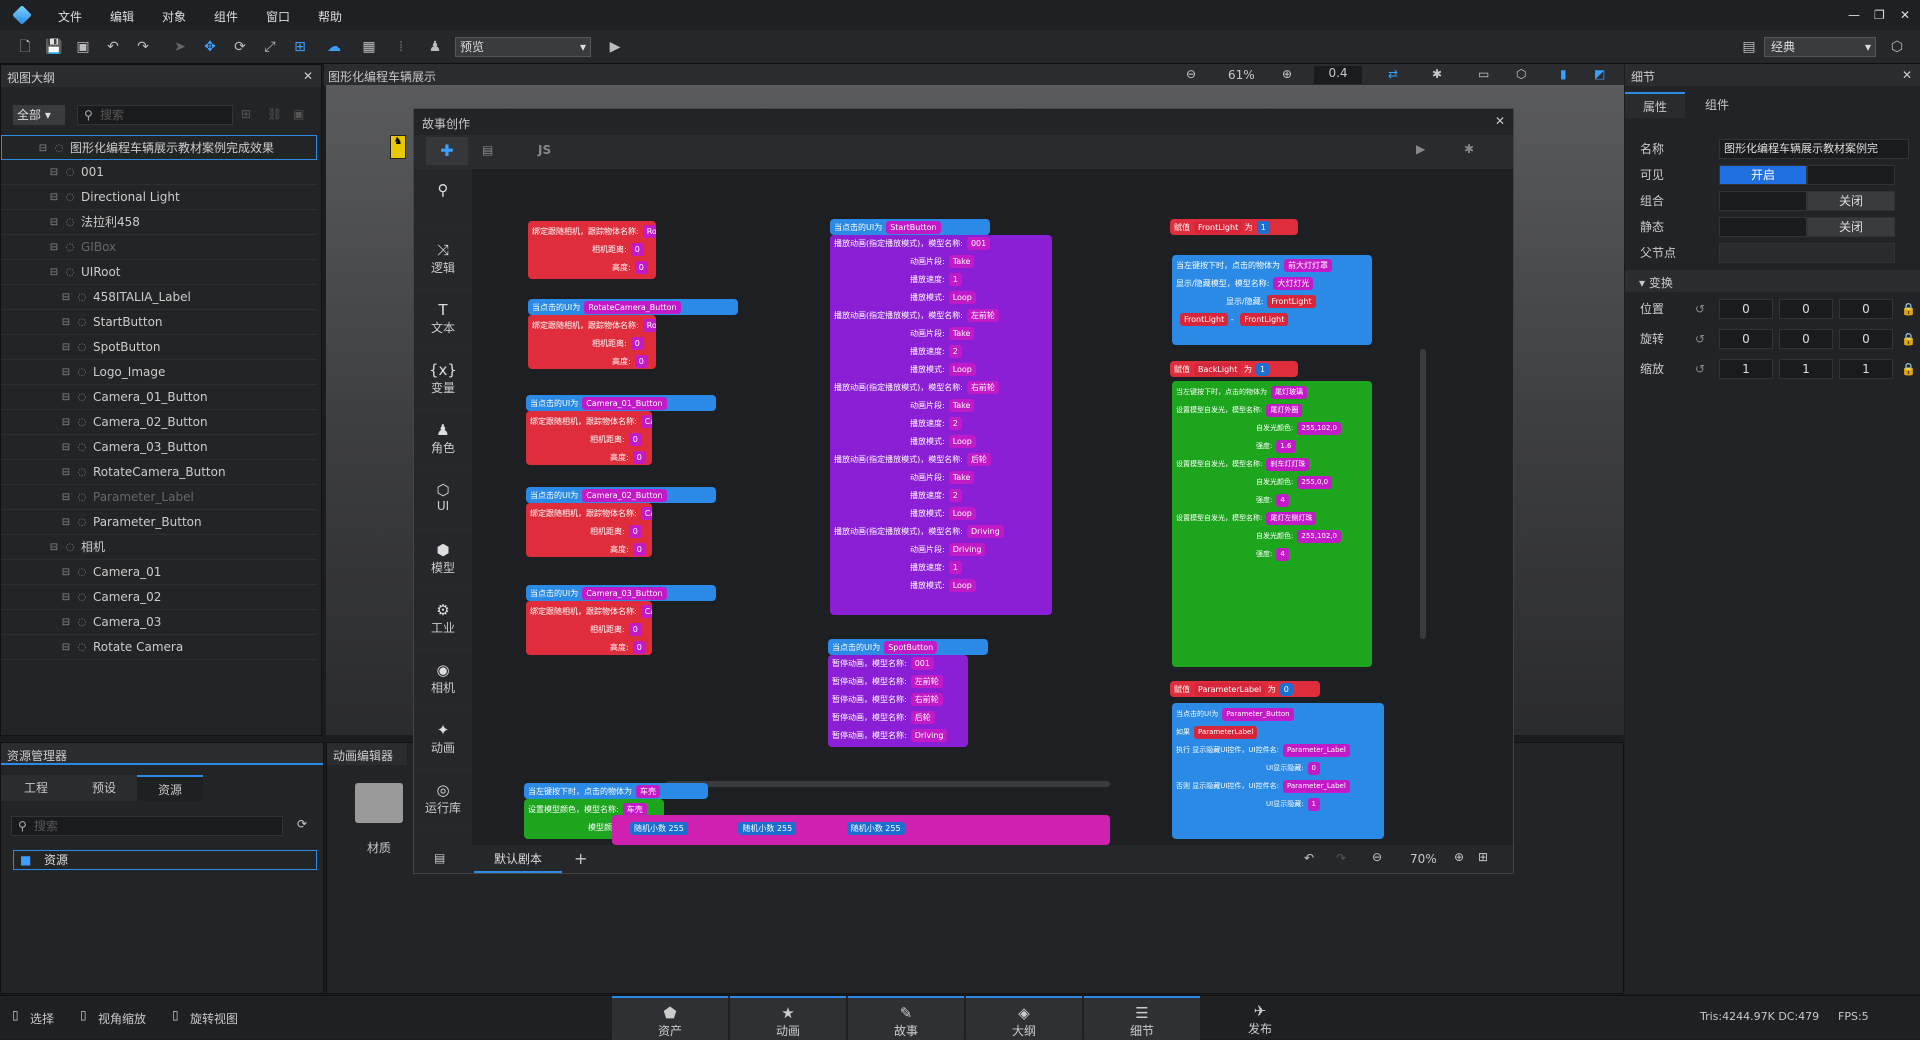  Describe the element at coordinates (1291, 518) in the screenshot. I see `block-value: 尾灯左侧灯珠` at that location.